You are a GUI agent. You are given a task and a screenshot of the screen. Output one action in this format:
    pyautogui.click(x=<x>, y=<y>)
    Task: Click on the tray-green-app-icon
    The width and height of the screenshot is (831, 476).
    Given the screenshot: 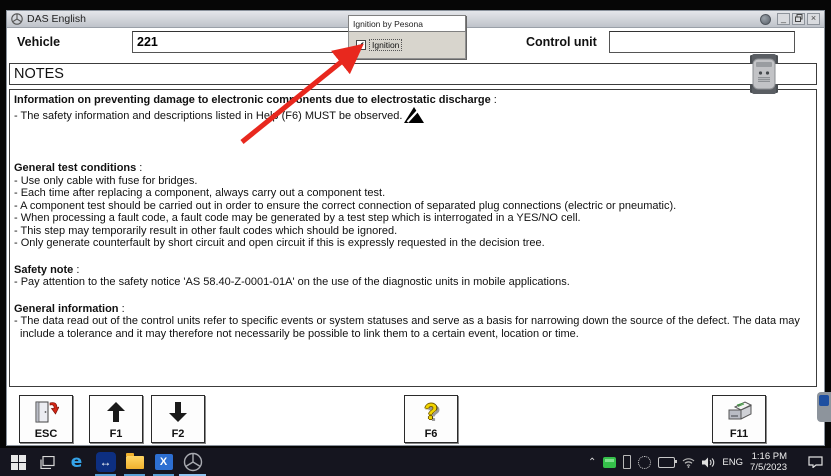 What is the action you would take?
    pyautogui.click(x=610, y=462)
    